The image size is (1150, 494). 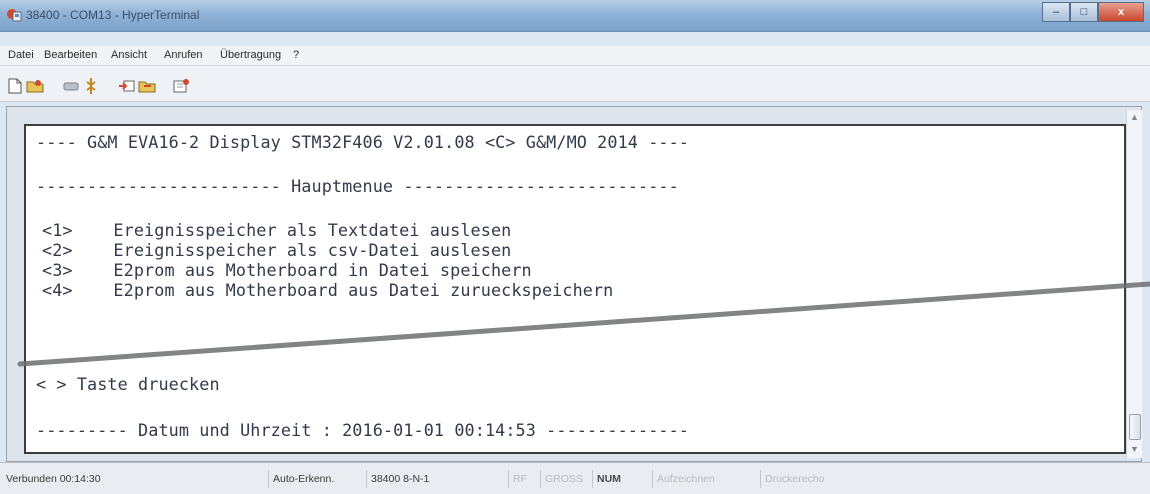 I want to click on menu-datei: Datei, so click(x=21, y=55).